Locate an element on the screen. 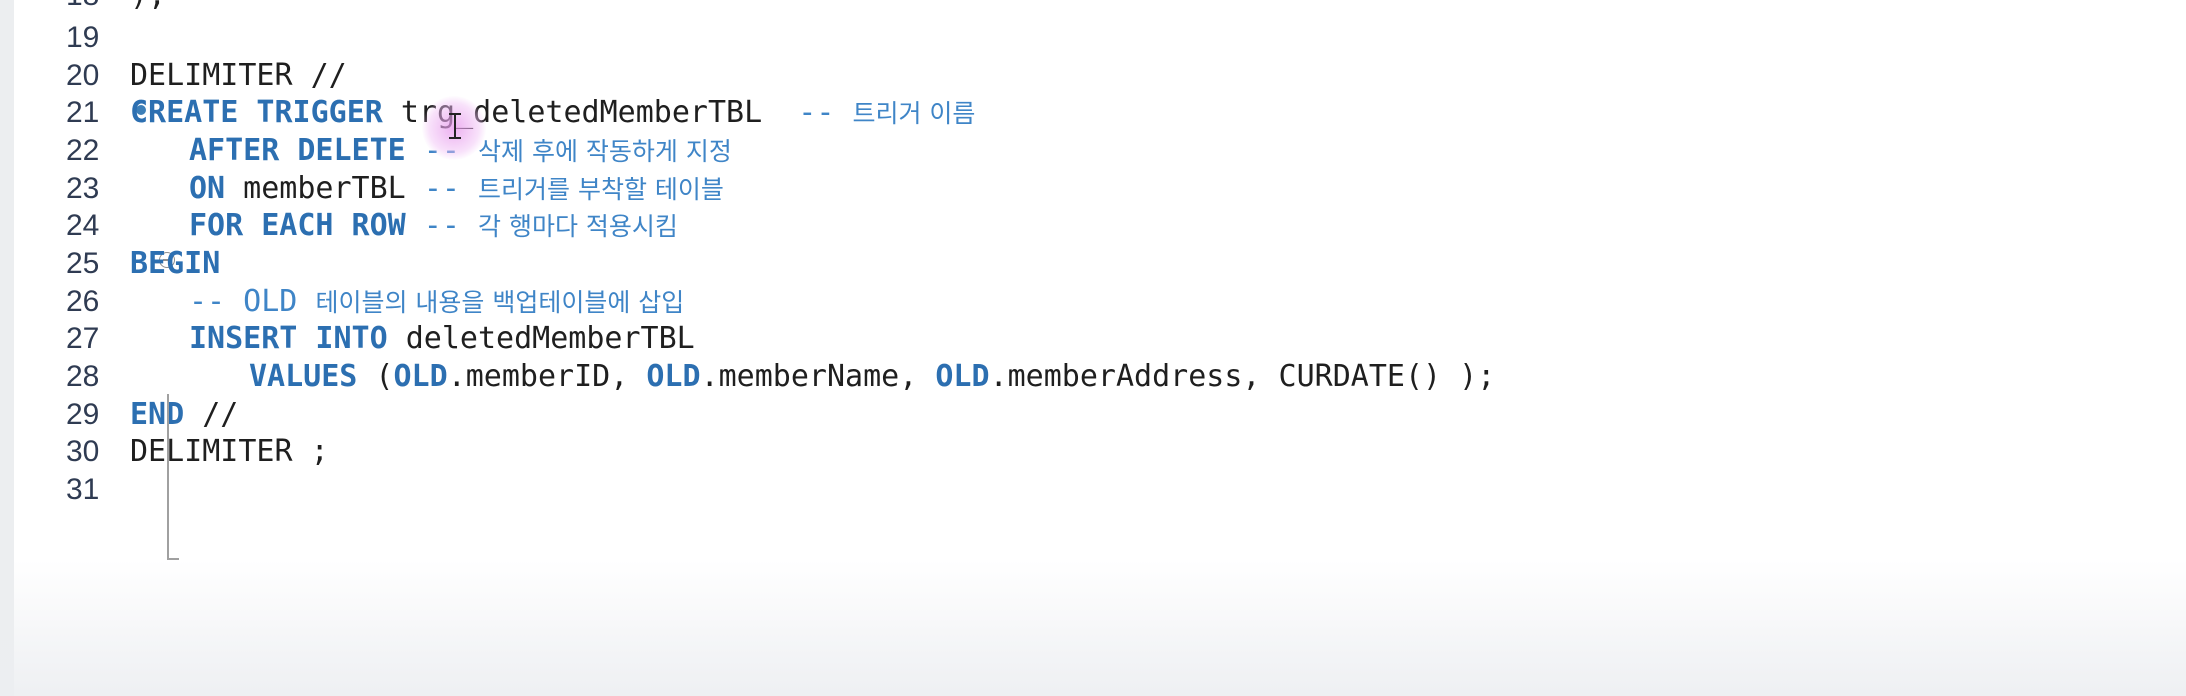  editor-left-margin is located at coordinates (7, 348).